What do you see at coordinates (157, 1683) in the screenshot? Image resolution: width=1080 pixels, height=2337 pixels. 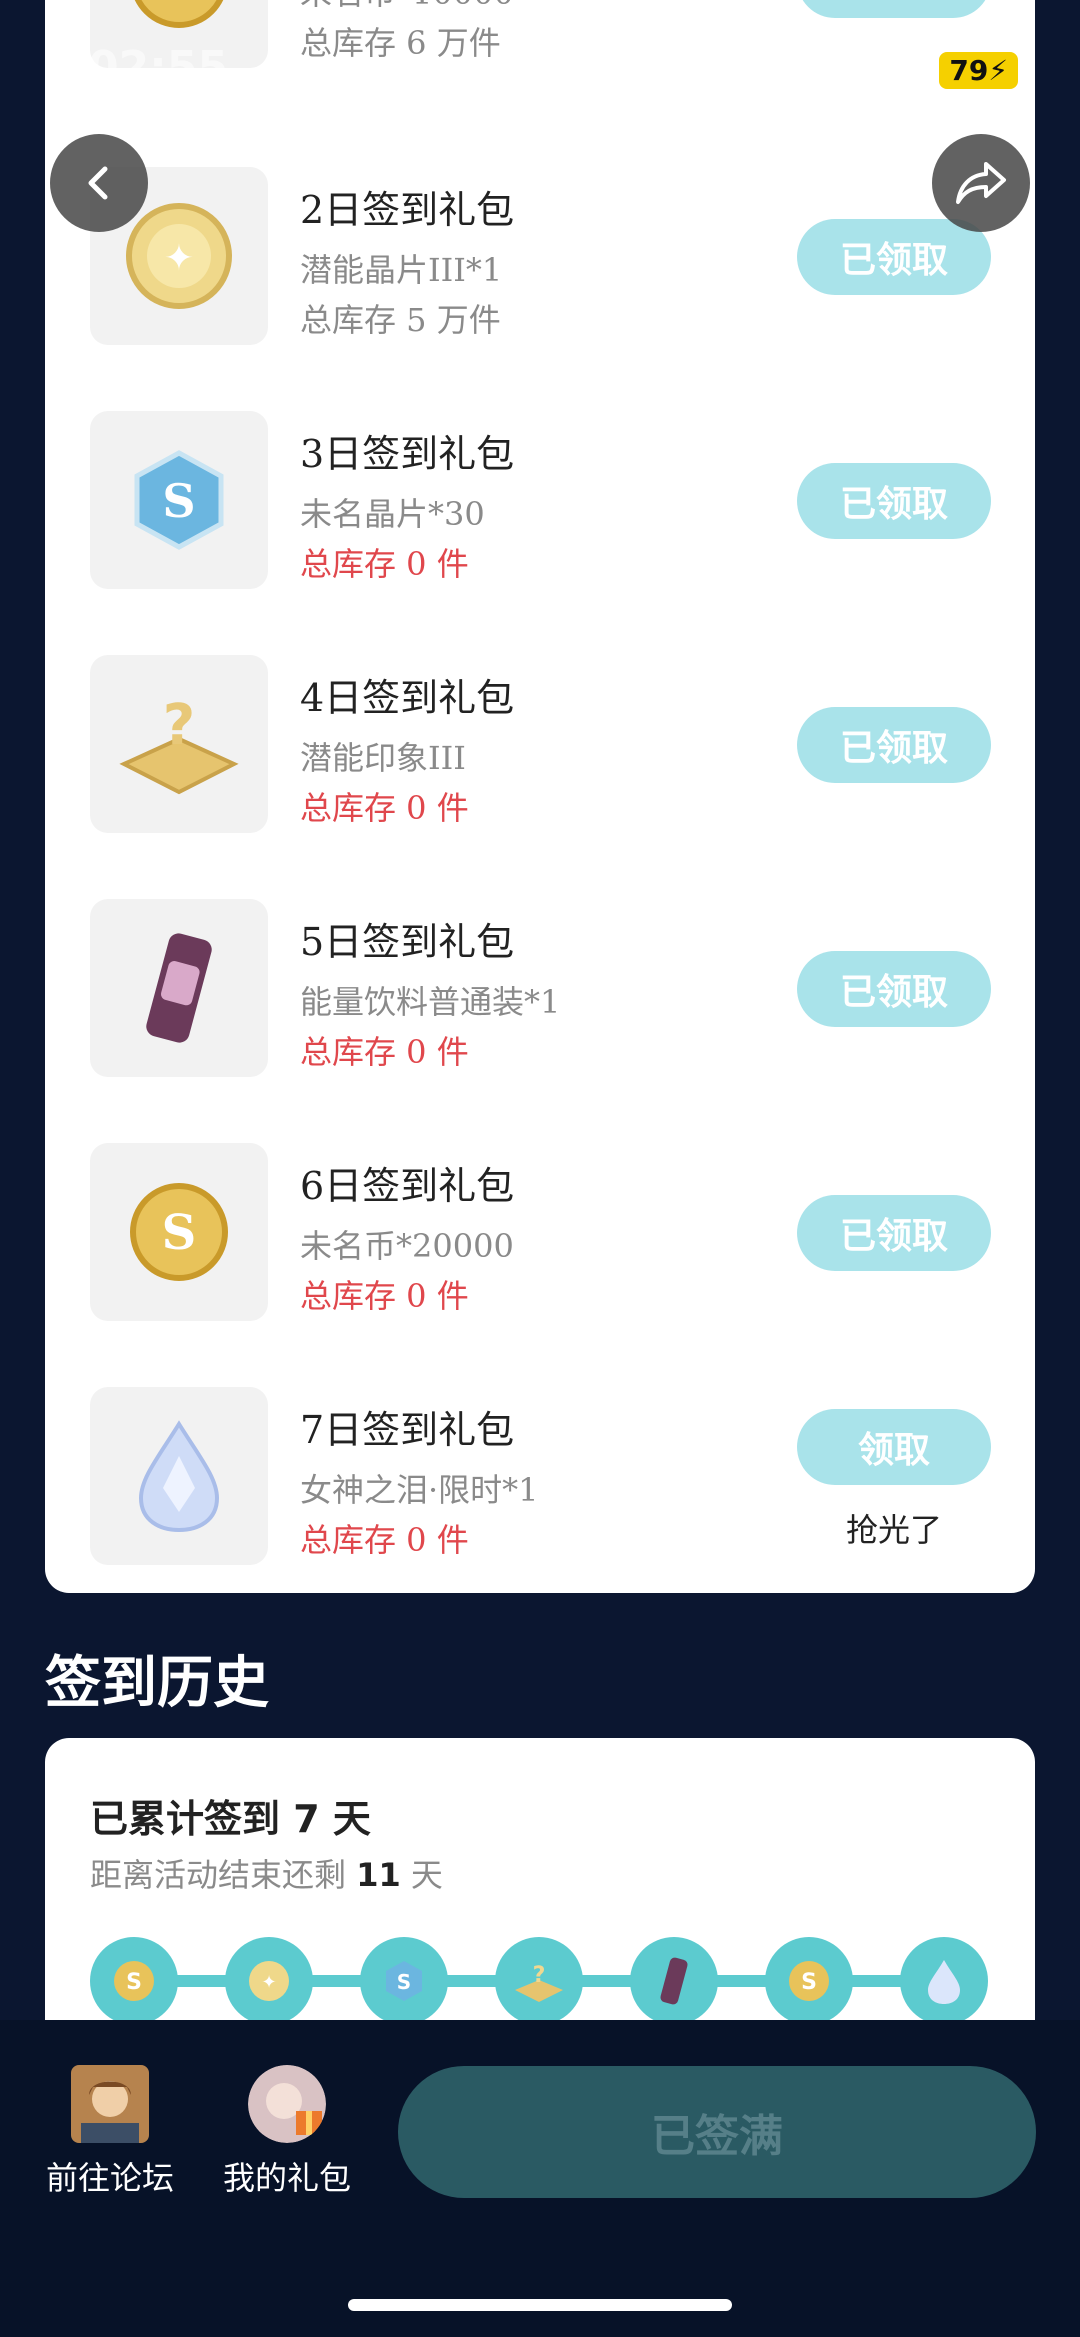 I see `history-section-title: 签到历史` at bounding box center [157, 1683].